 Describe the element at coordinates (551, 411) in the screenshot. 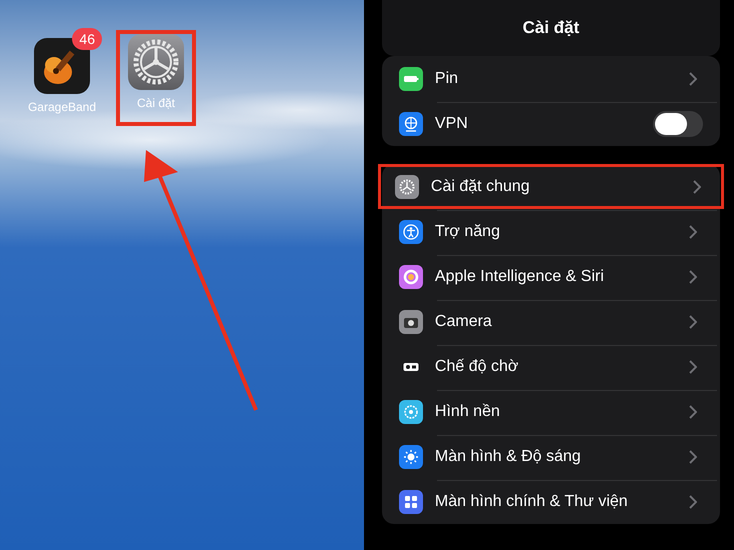

I see `settings-row: Hình nền` at that location.